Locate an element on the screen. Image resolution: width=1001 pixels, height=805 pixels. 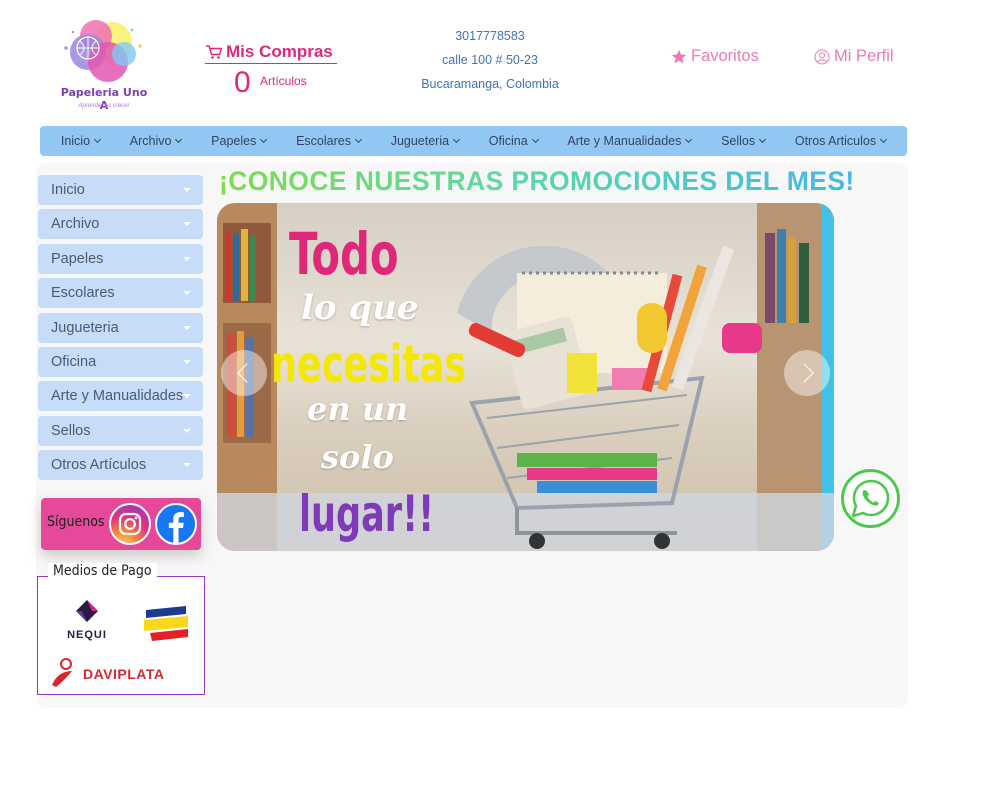
instagram-icon is located at coordinates (130, 524).